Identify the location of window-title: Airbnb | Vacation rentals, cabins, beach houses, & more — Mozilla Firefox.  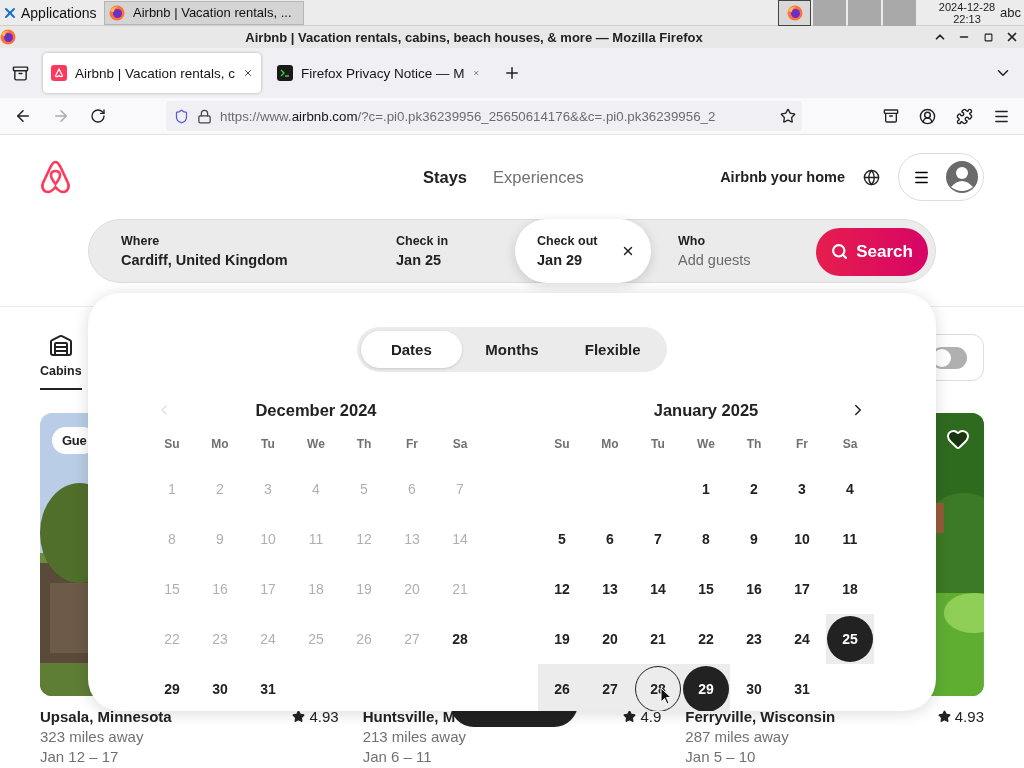
(474, 37).